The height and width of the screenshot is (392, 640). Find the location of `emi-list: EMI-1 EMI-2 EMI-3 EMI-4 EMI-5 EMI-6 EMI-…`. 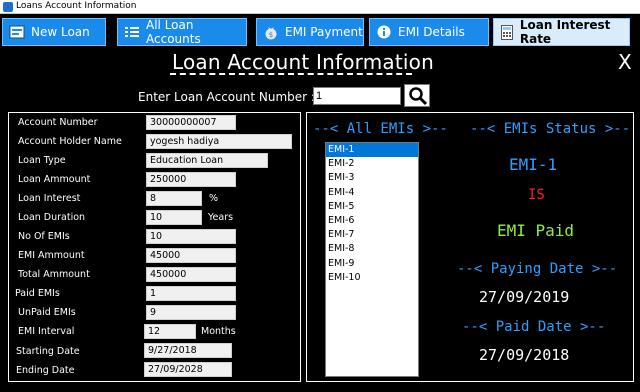

emi-list: EMI-1 EMI-2 EMI-3 EMI-4 EMI-5 EMI-6 EMI-… is located at coordinates (372, 259).